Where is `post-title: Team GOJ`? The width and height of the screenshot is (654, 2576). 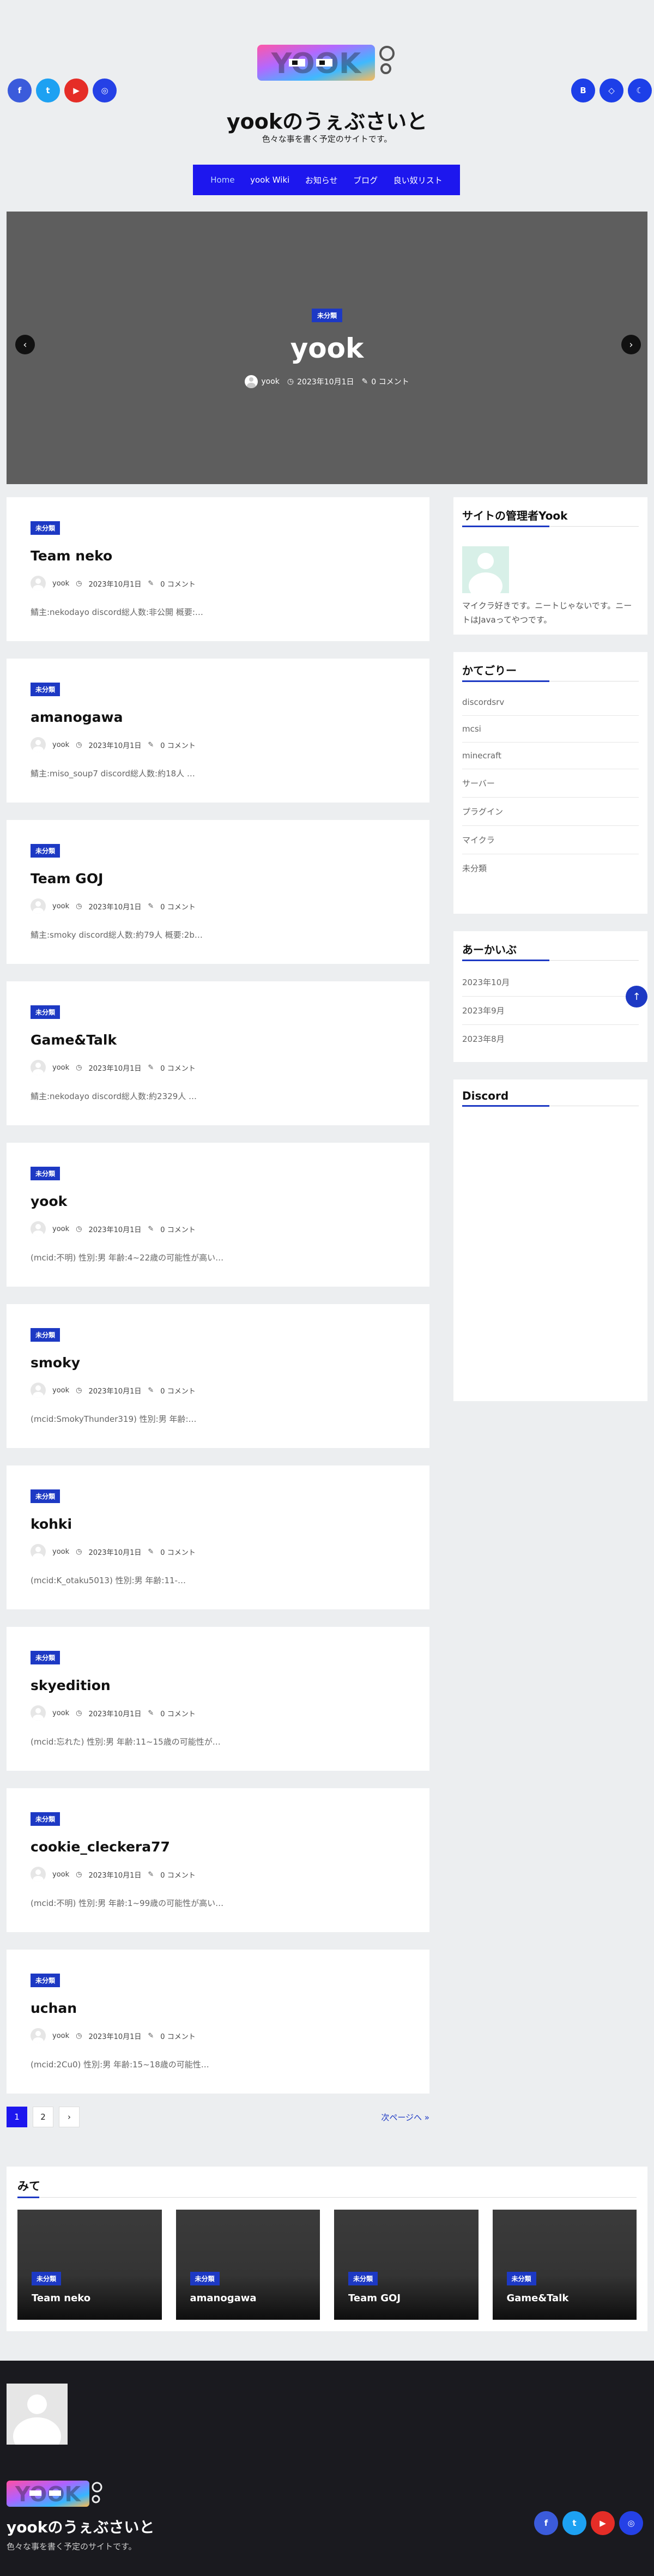 post-title: Team GOJ is located at coordinates (218, 878).